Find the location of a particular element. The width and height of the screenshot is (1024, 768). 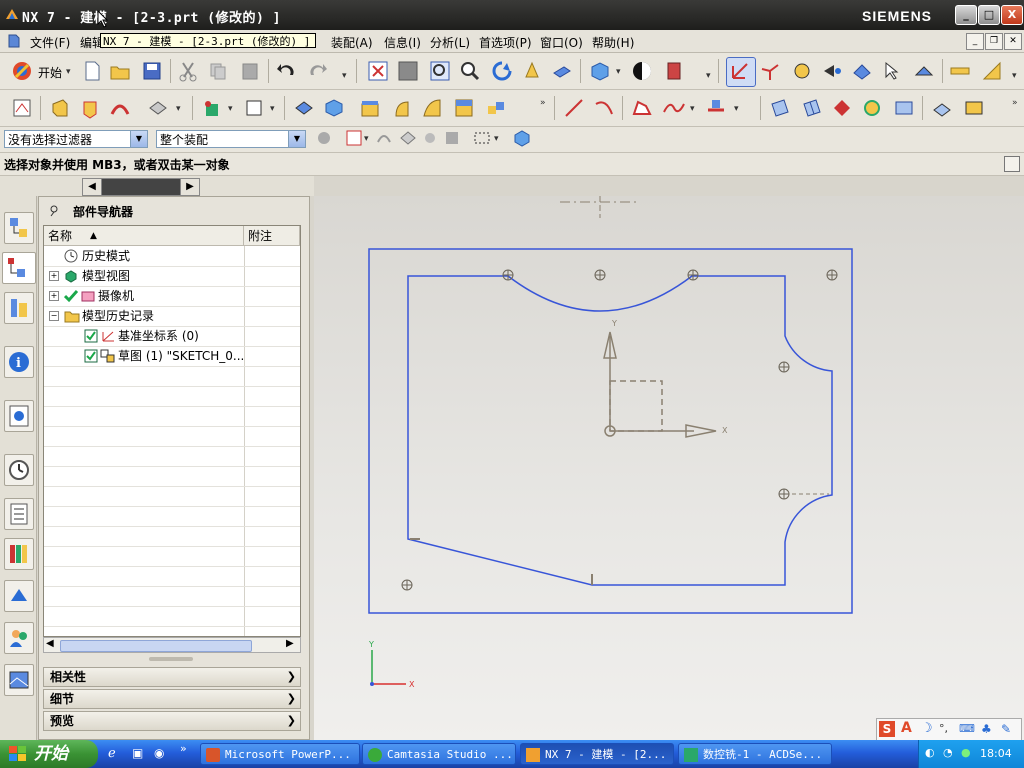

edge-blend-icon is located at coordinates (370, 108).